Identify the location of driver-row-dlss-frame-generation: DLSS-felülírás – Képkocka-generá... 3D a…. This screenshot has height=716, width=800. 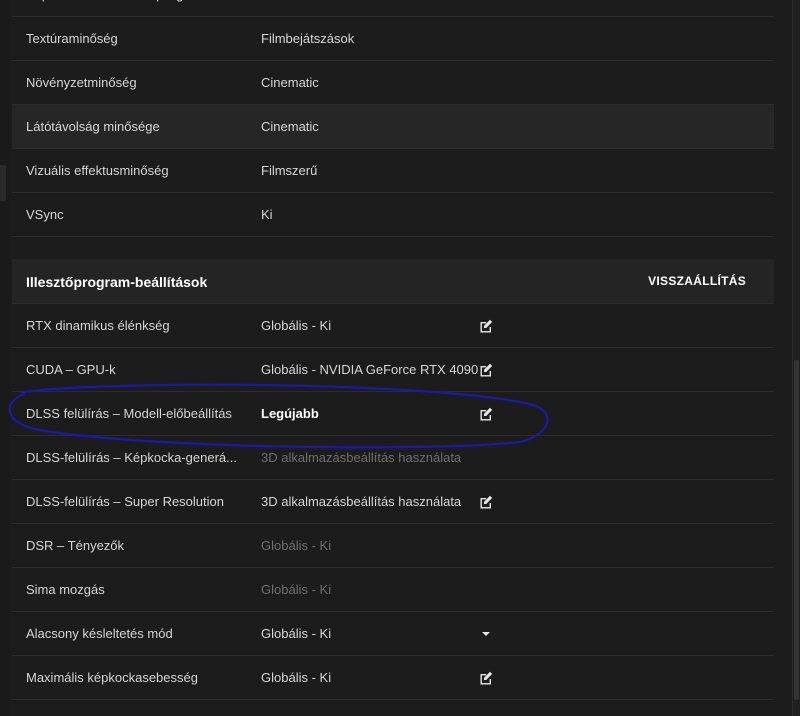
(393, 458).